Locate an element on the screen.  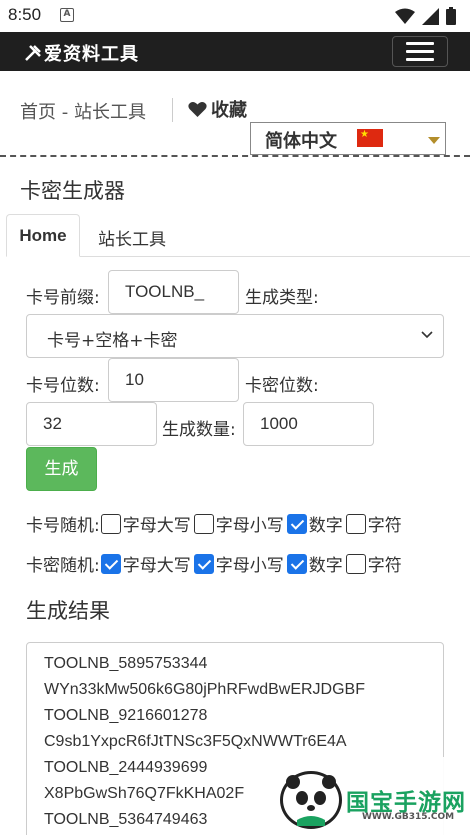
china-flag-icon is located at coordinates (370, 138).